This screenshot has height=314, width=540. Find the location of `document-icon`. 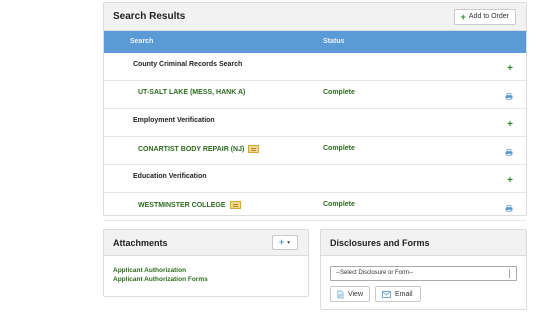

document-icon is located at coordinates (340, 294).